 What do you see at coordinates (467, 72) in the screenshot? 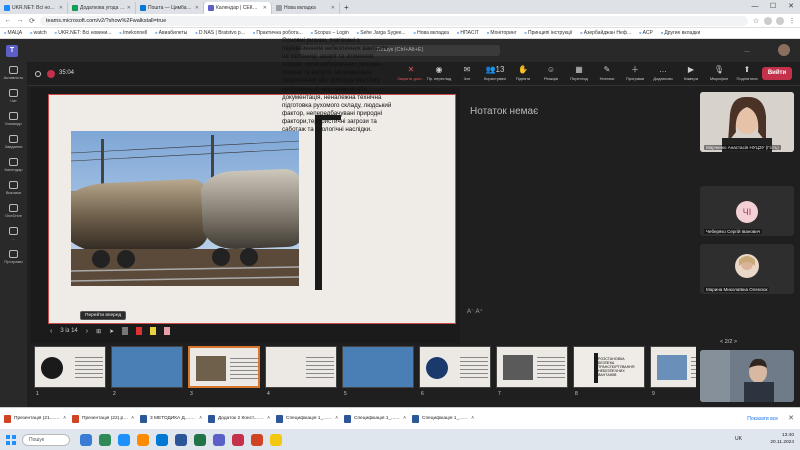
I see `toolbar-button: ✉ Чат` at bounding box center [467, 72].